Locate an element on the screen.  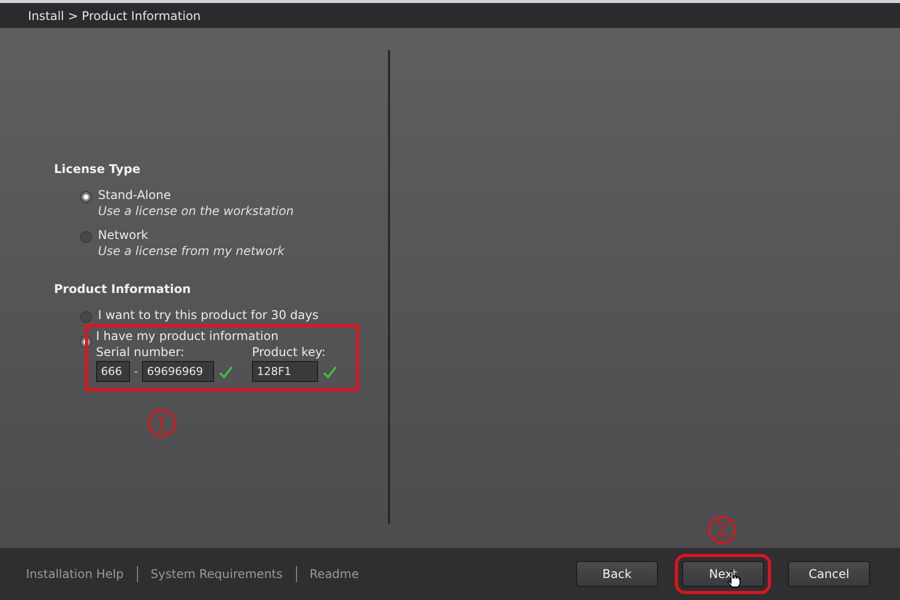
field-label: Serial number: is located at coordinates (141, 352).